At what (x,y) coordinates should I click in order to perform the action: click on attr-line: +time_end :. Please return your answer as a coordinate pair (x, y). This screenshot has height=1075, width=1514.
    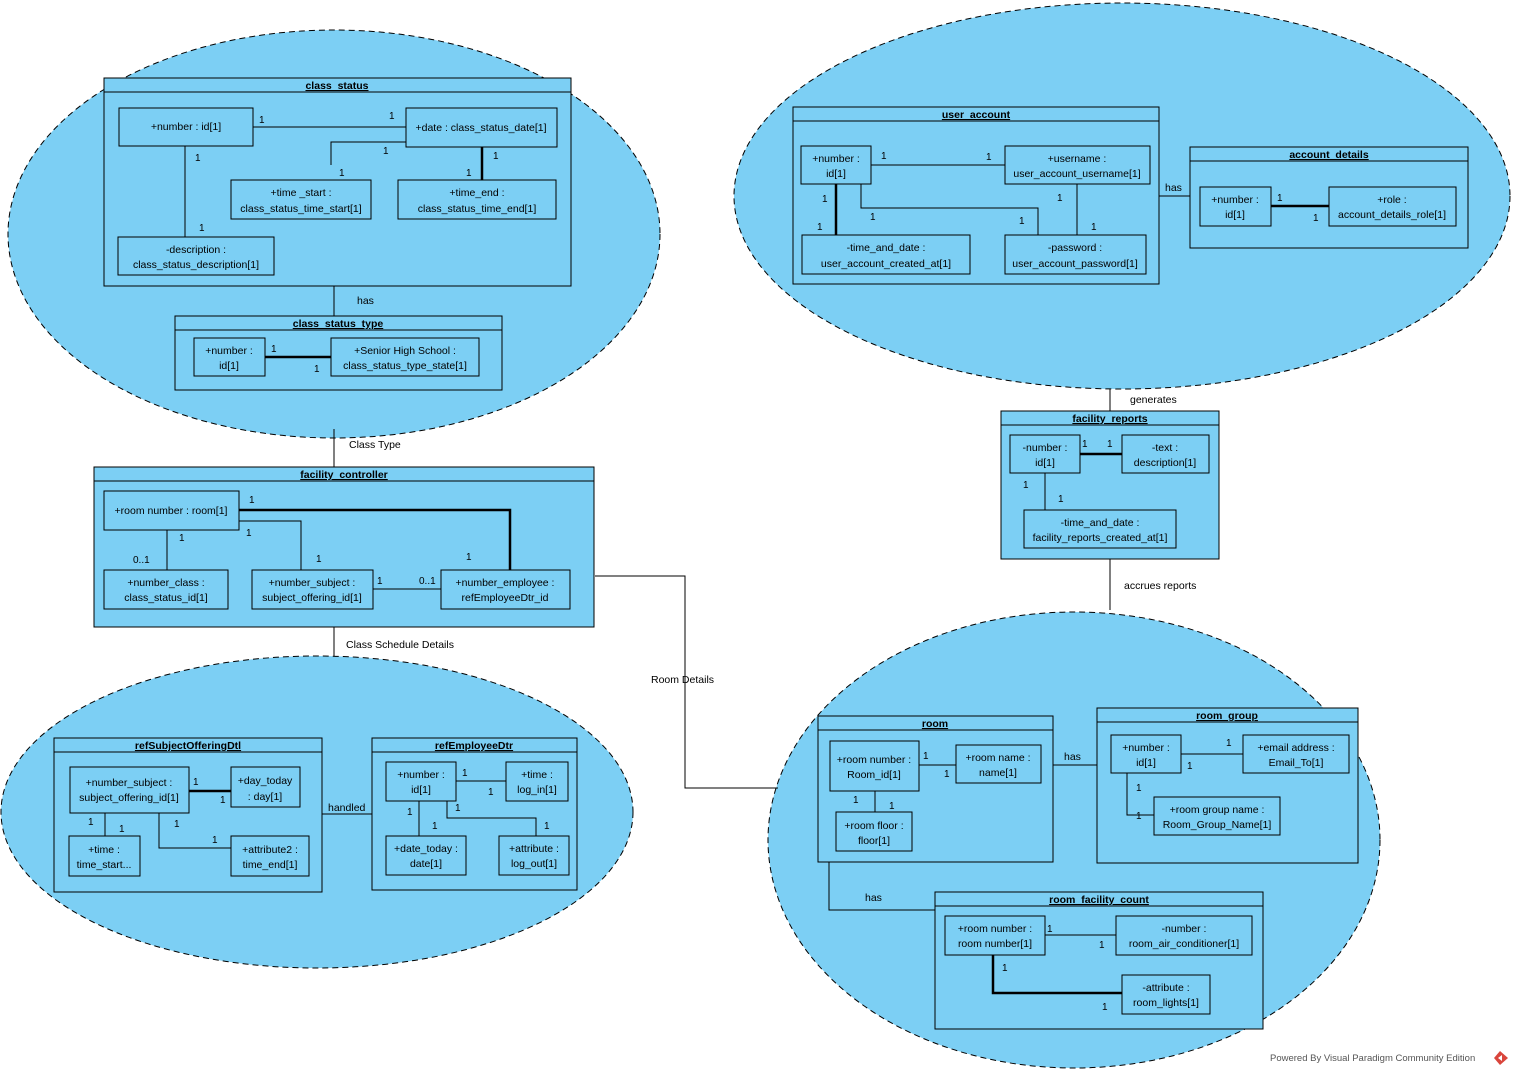
    Looking at the image, I should click on (476, 193).